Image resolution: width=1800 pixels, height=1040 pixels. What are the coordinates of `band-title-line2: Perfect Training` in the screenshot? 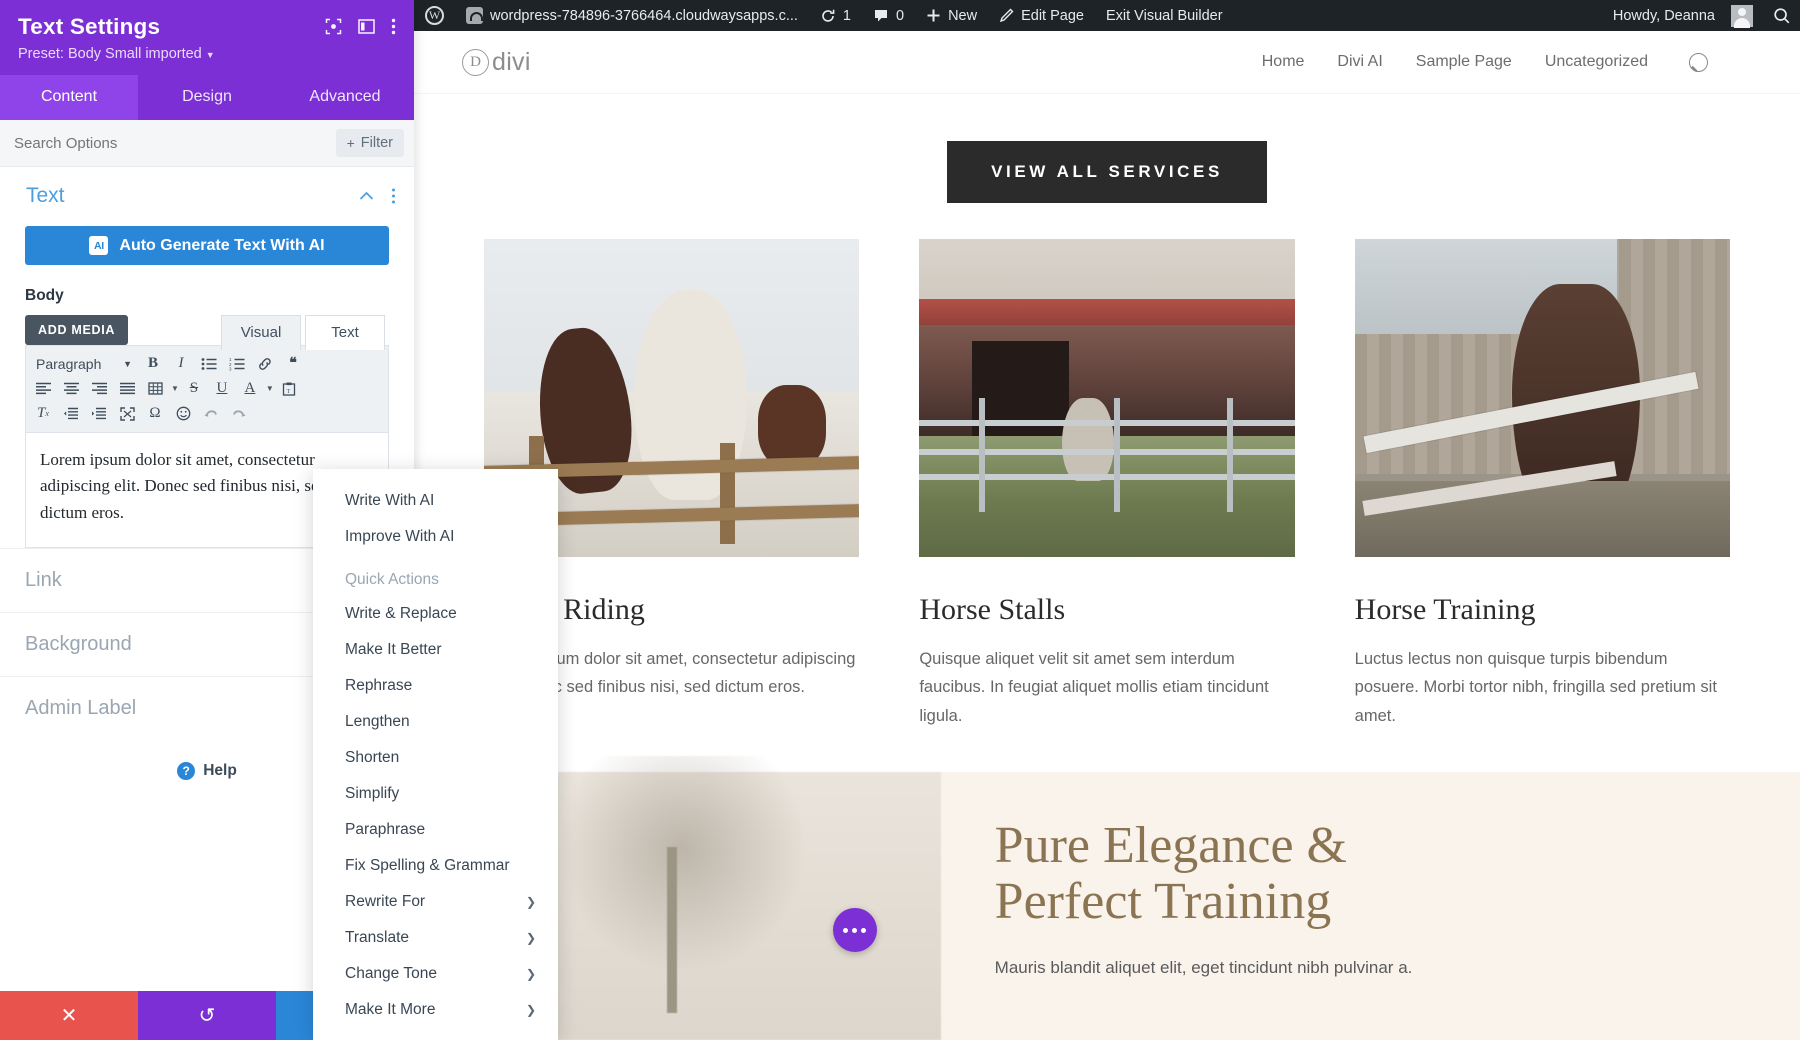 It's located at (1163, 902).